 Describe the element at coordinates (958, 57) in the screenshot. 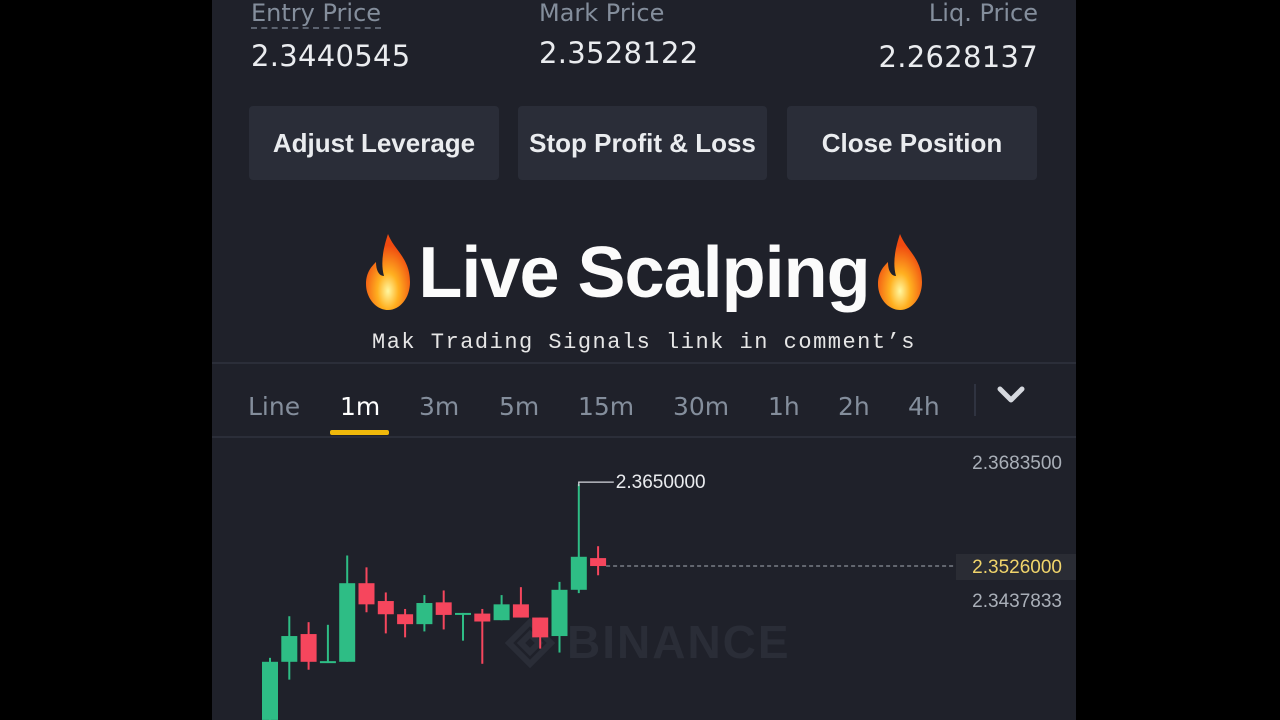

I see `liq-price-value: 2.2628137` at that location.